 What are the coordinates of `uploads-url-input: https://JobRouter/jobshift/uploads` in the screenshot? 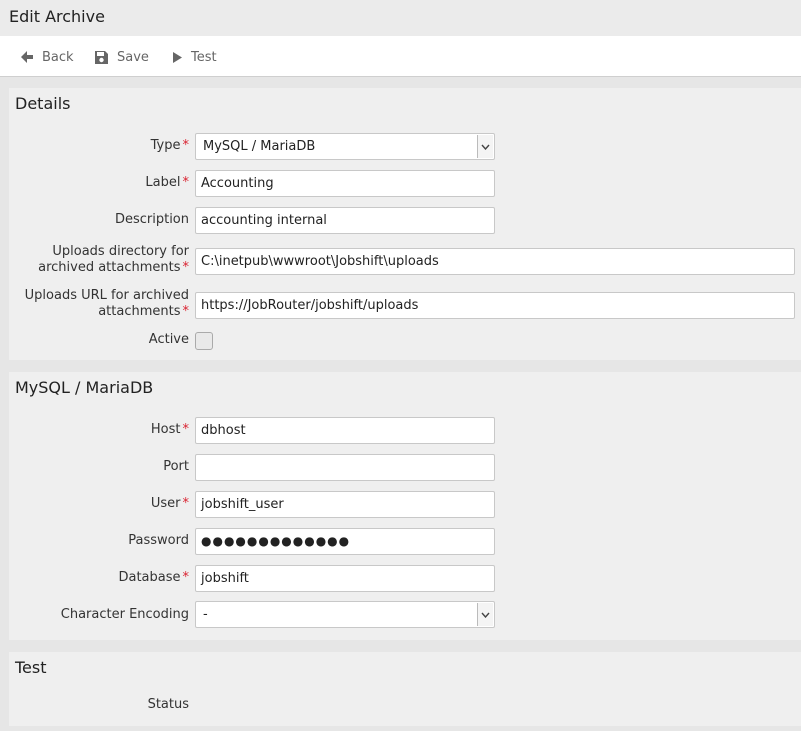 It's located at (495, 305).